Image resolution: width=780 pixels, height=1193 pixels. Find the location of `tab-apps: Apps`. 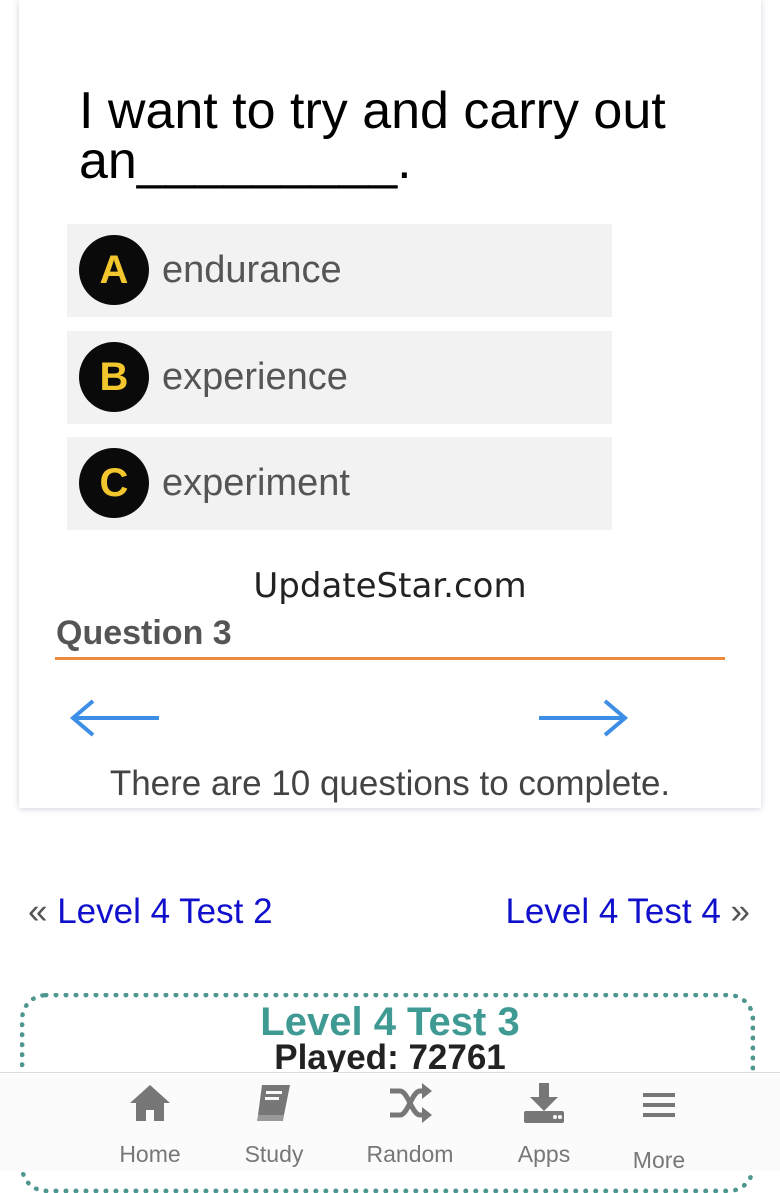

tab-apps: Apps is located at coordinates (544, 1122).